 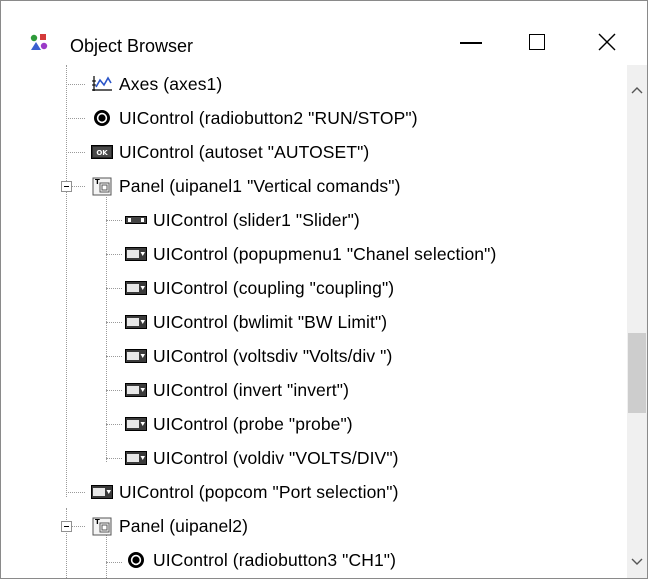 I want to click on svg-text: OK, so click(x=102, y=153).